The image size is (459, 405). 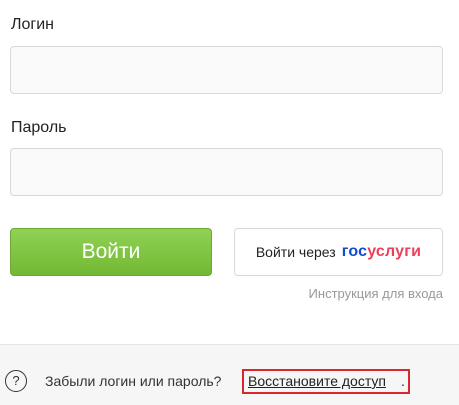 What do you see at coordinates (338, 252) in the screenshot?
I see `gosuslugi-login-button: Войти через госуслуги` at bounding box center [338, 252].